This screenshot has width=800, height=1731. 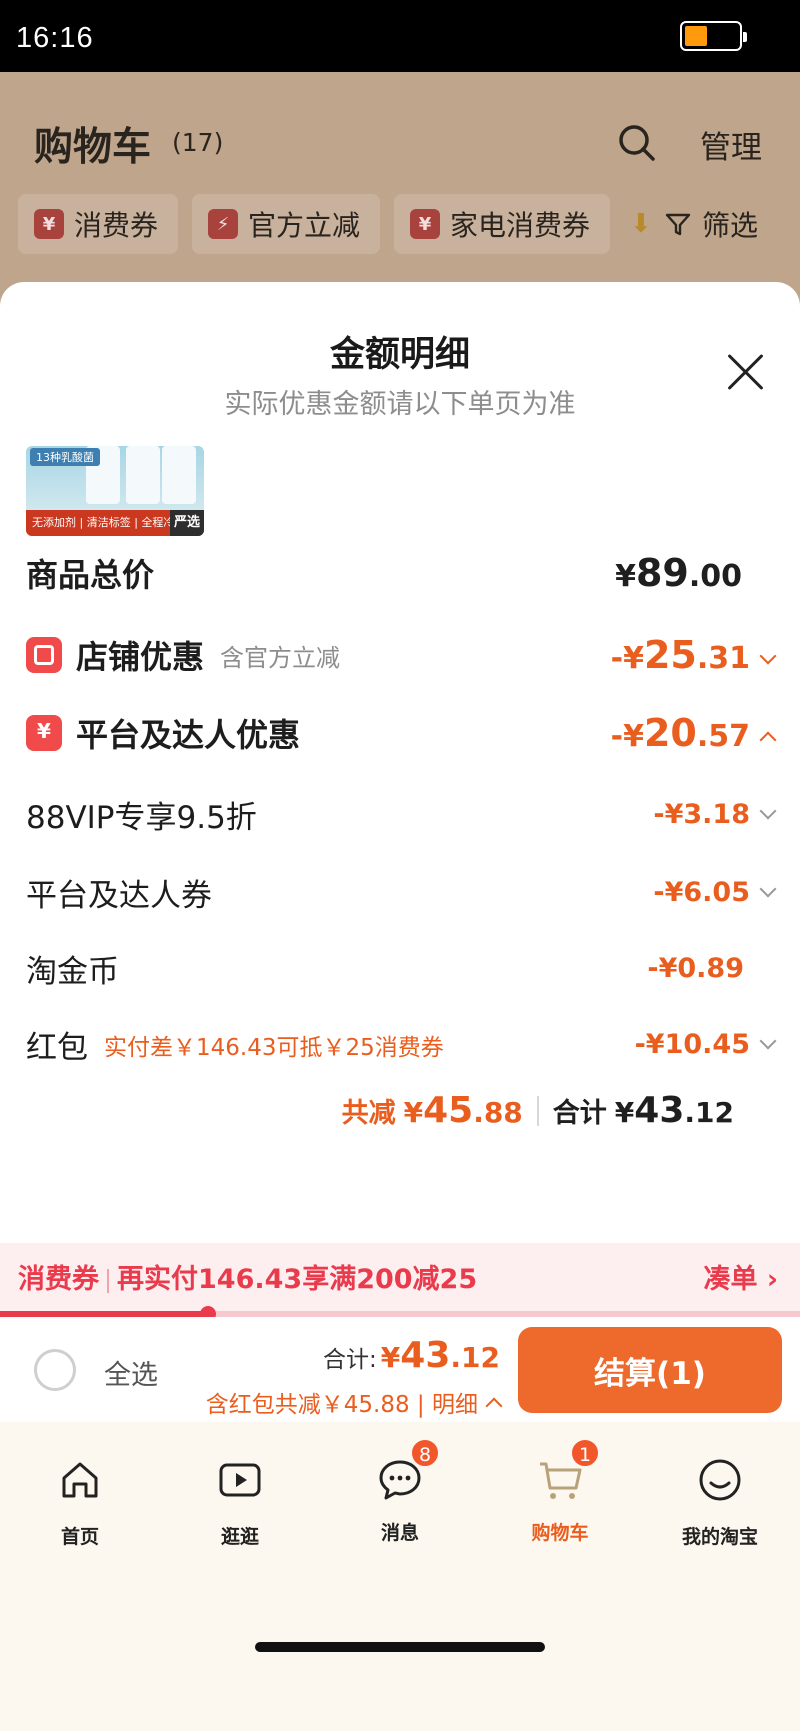 I want to click on checkout-sum: 合计: ¥ 43 .12, so click(x=411, y=1355).